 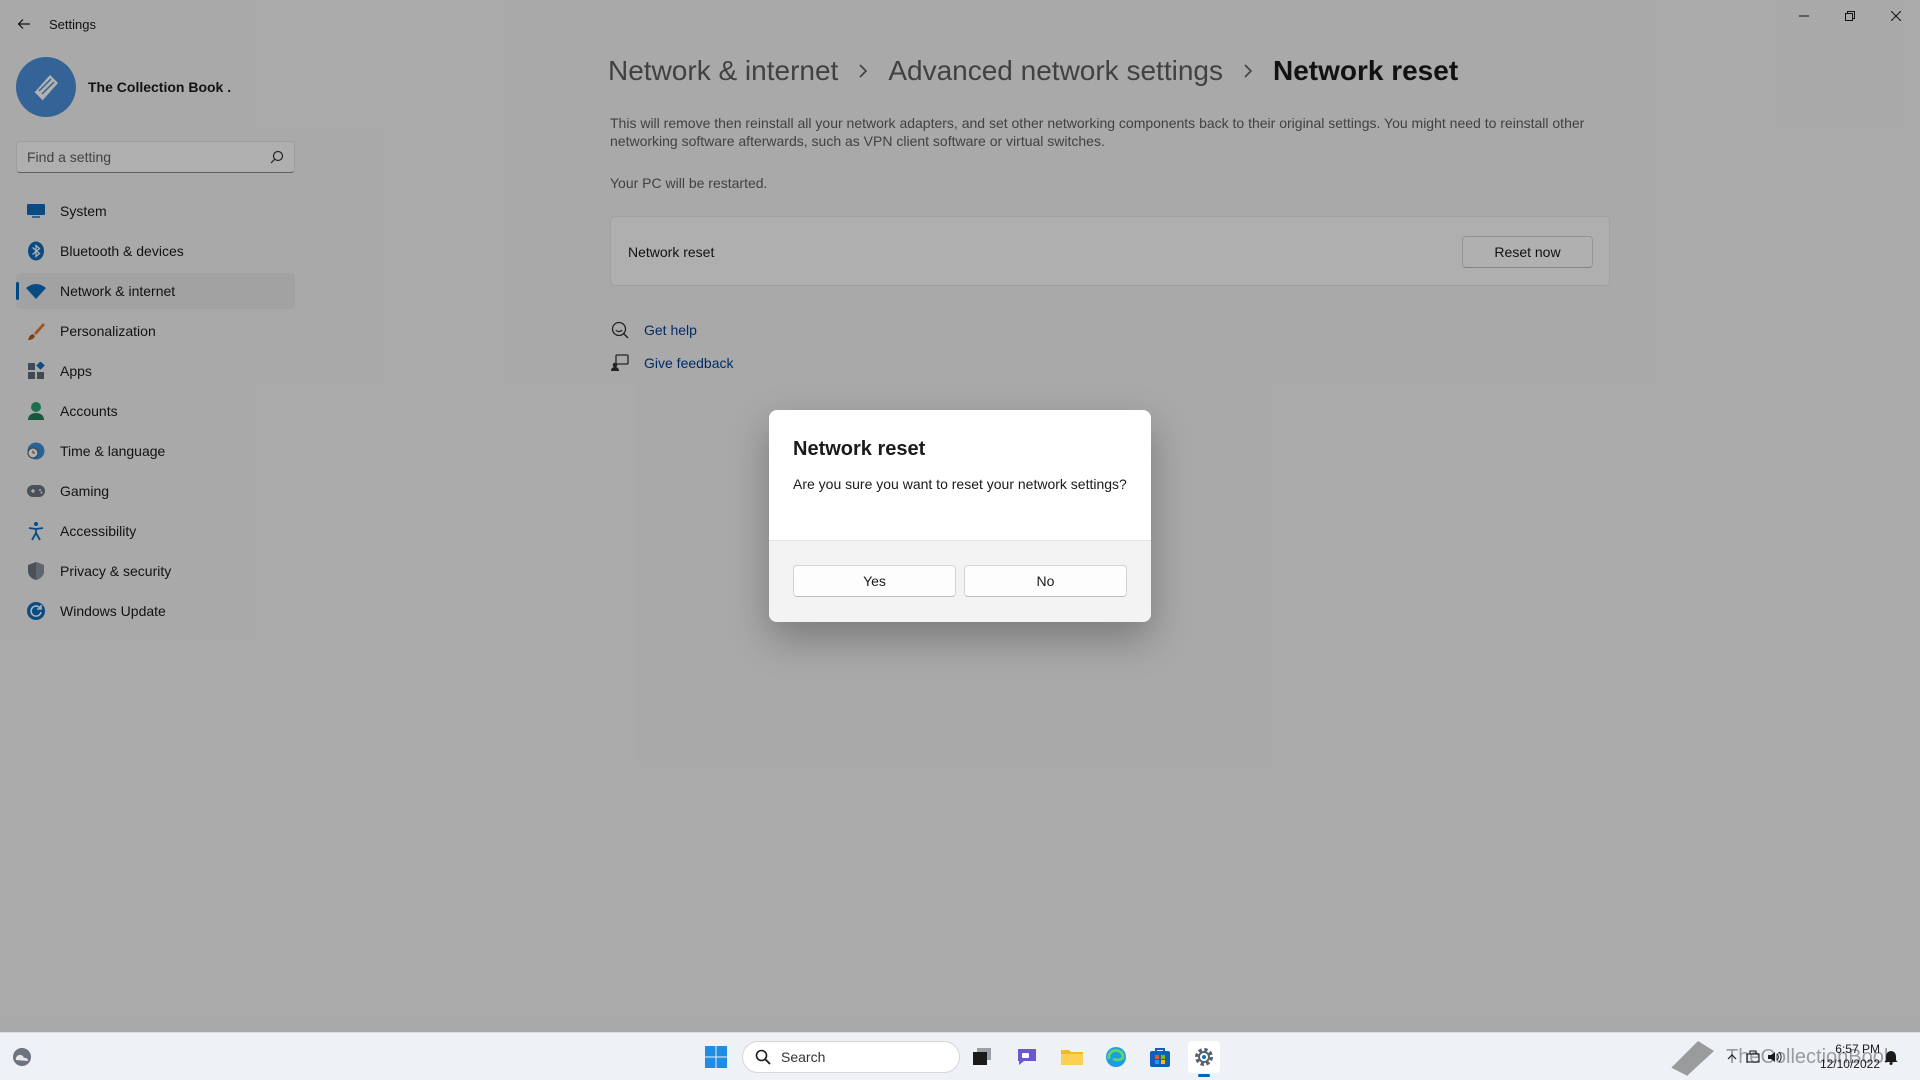 What do you see at coordinates (1857, 1049) in the screenshot?
I see `clock-time: 6:57 PM` at bounding box center [1857, 1049].